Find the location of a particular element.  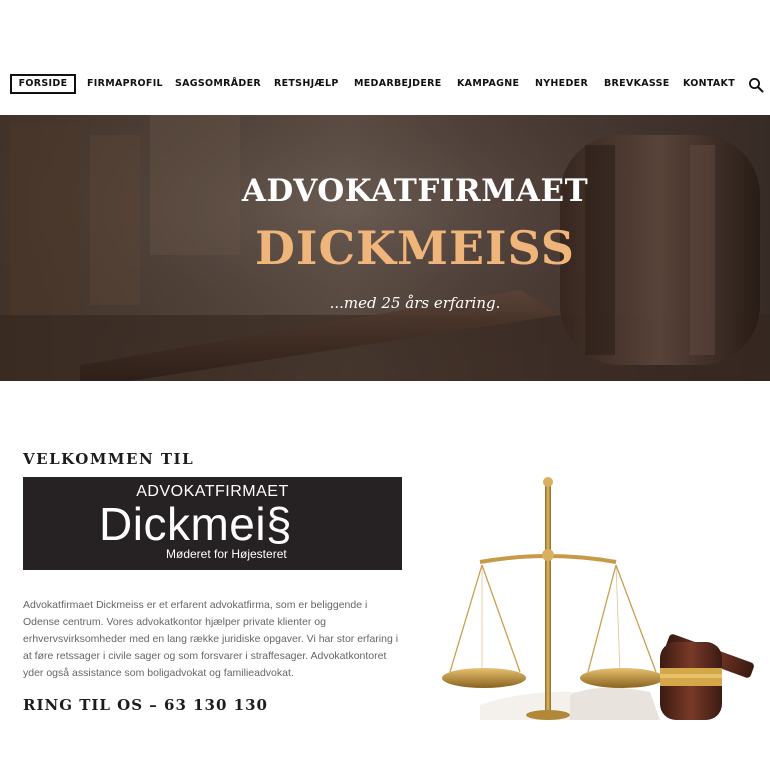

nav-item-sagsomraader: SAGSOMRÅDER is located at coordinates (218, 84).